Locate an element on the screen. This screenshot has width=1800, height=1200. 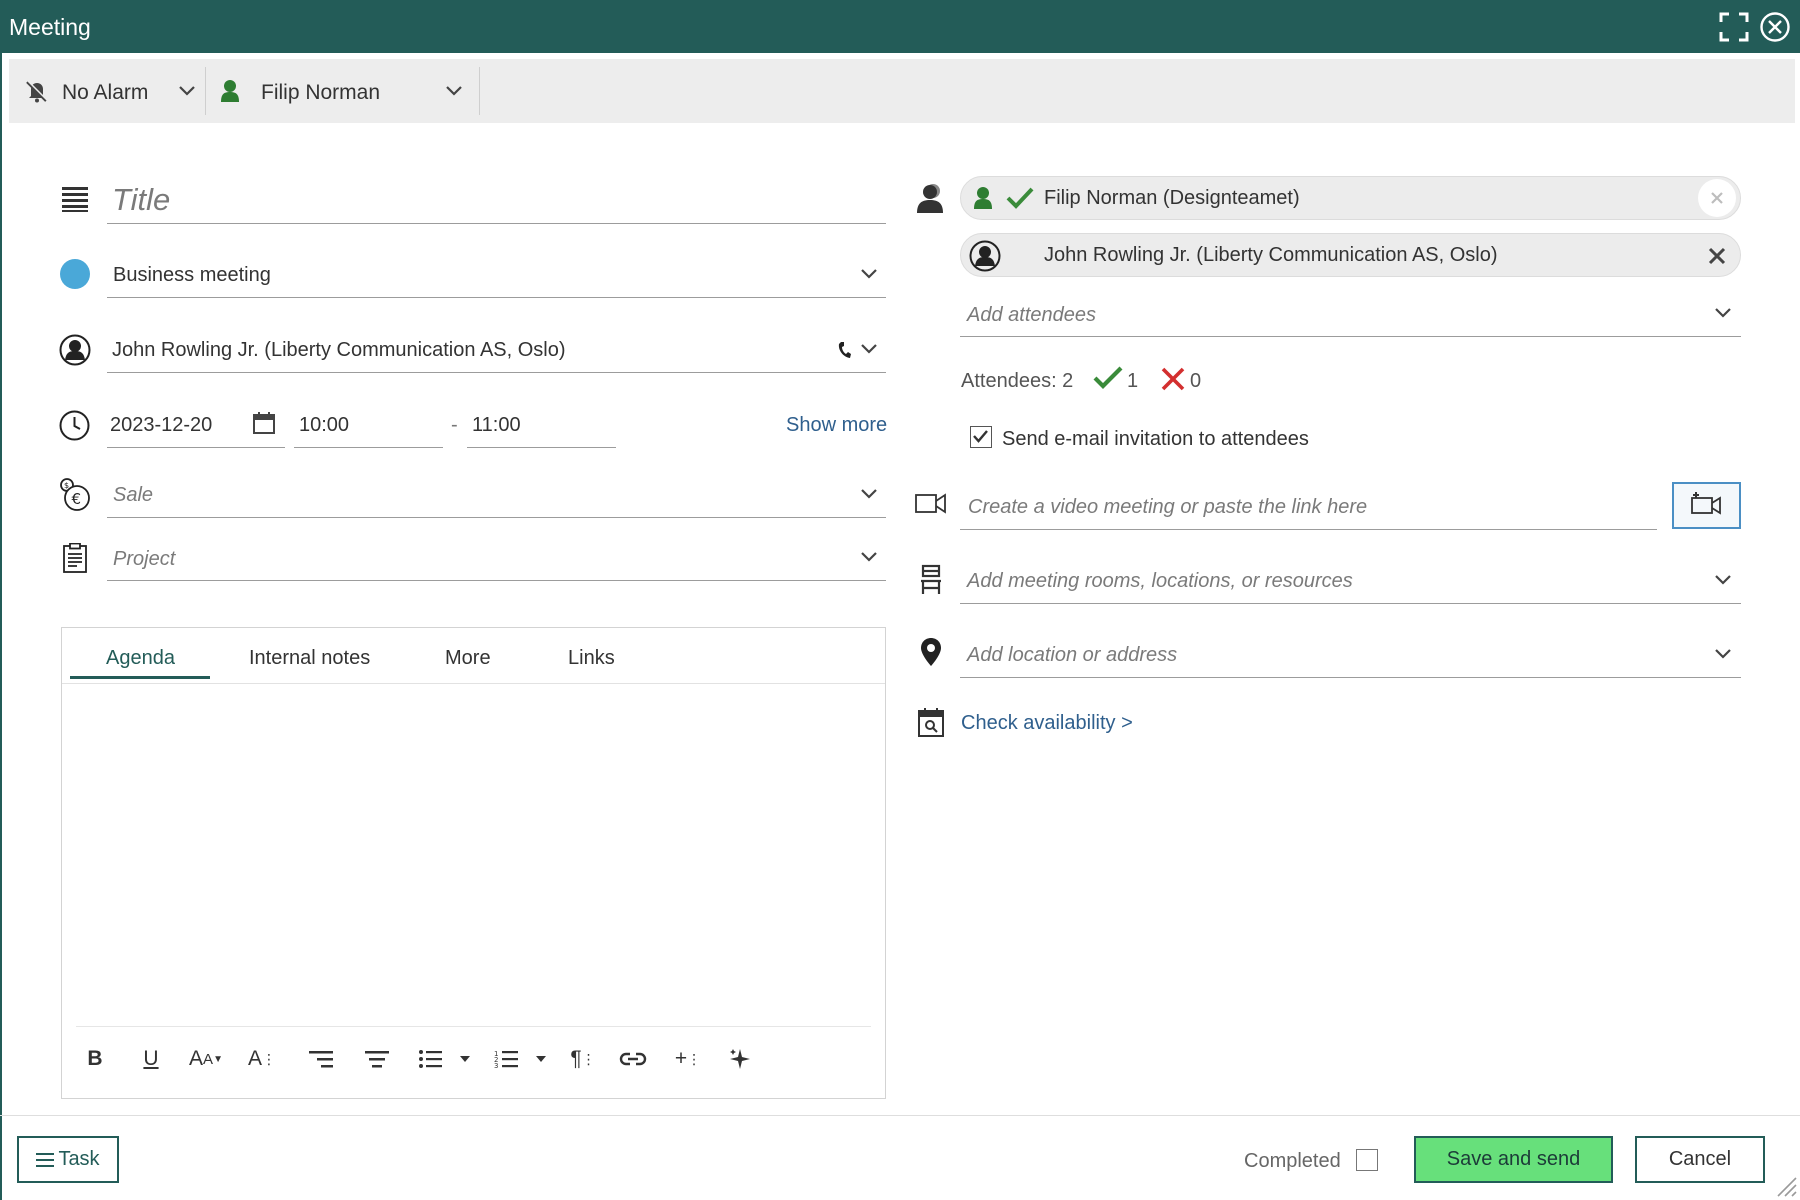
link-icon is located at coordinates (633, 1059).